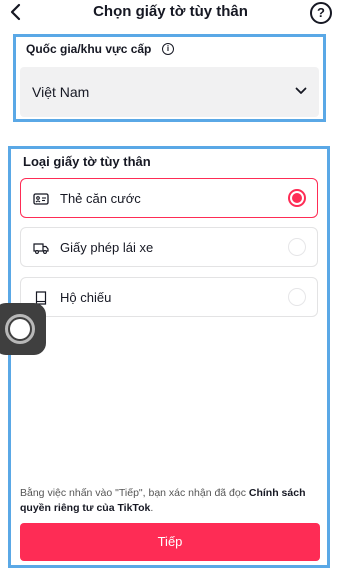 Image resolution: width=341 pixels, height=575 pixels. I want to click on document-type-label: Loại giấy tờ tùy thân, so click(87, 161).